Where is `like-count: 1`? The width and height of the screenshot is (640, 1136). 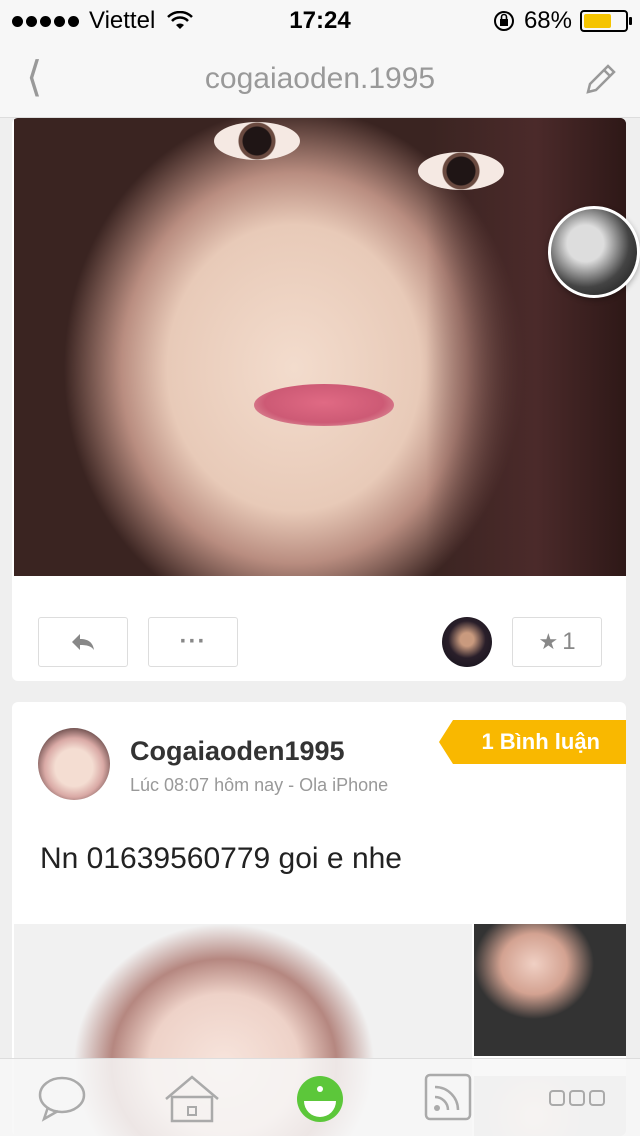 like-count: 1 is located at coordinates (569, 641).